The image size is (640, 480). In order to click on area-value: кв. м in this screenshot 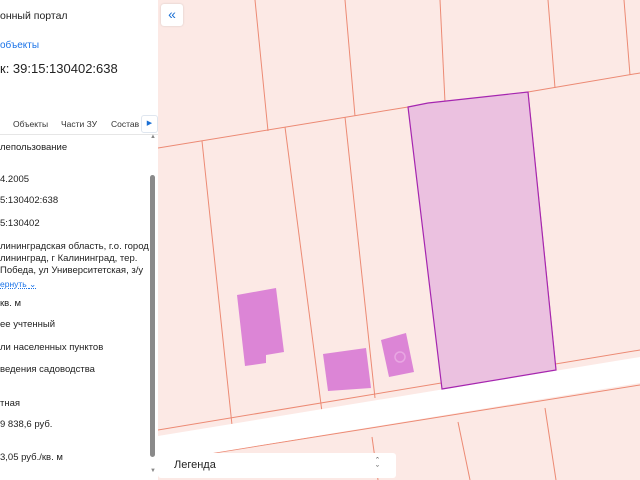, I will do `click(11, 303)`.